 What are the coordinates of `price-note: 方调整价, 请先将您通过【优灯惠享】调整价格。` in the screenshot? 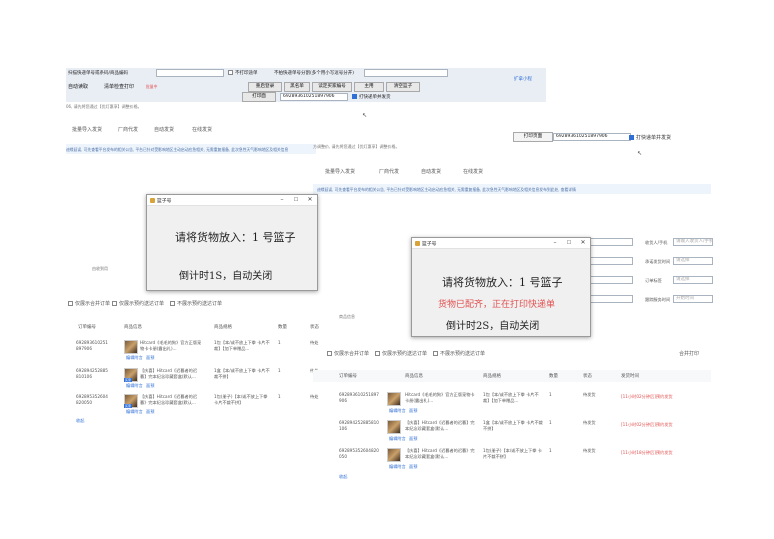 It's located at (356, 146).